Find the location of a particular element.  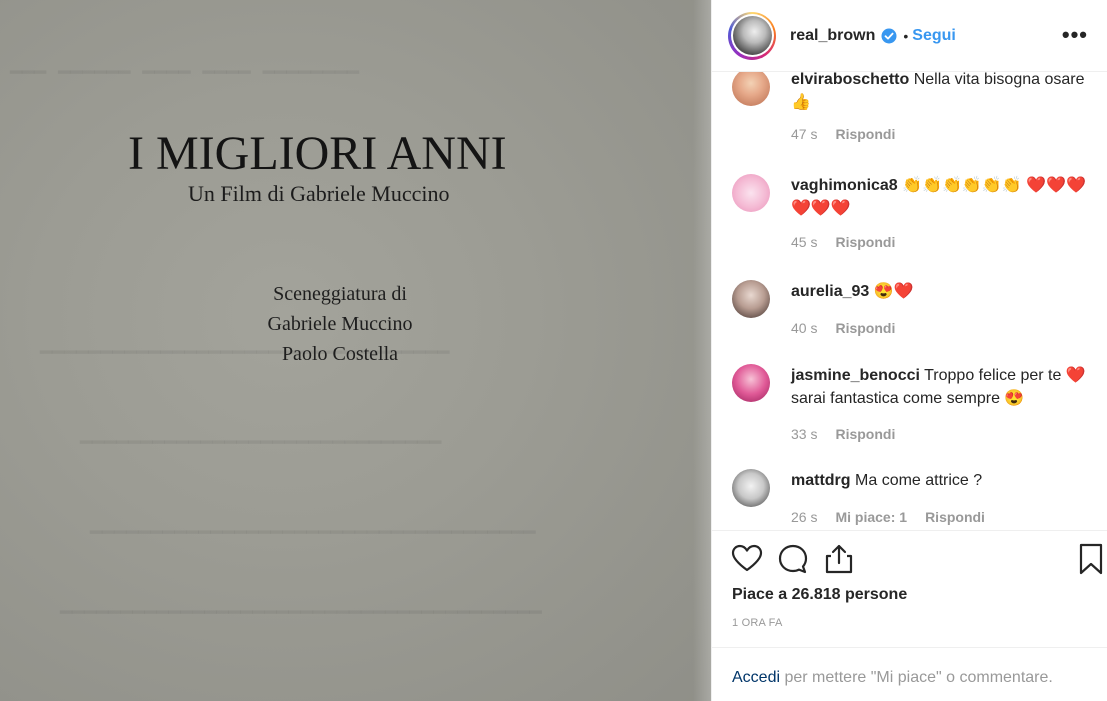

script-subtitle: Un Film di Gabriele Muccino is located at coordinates (319, 193).